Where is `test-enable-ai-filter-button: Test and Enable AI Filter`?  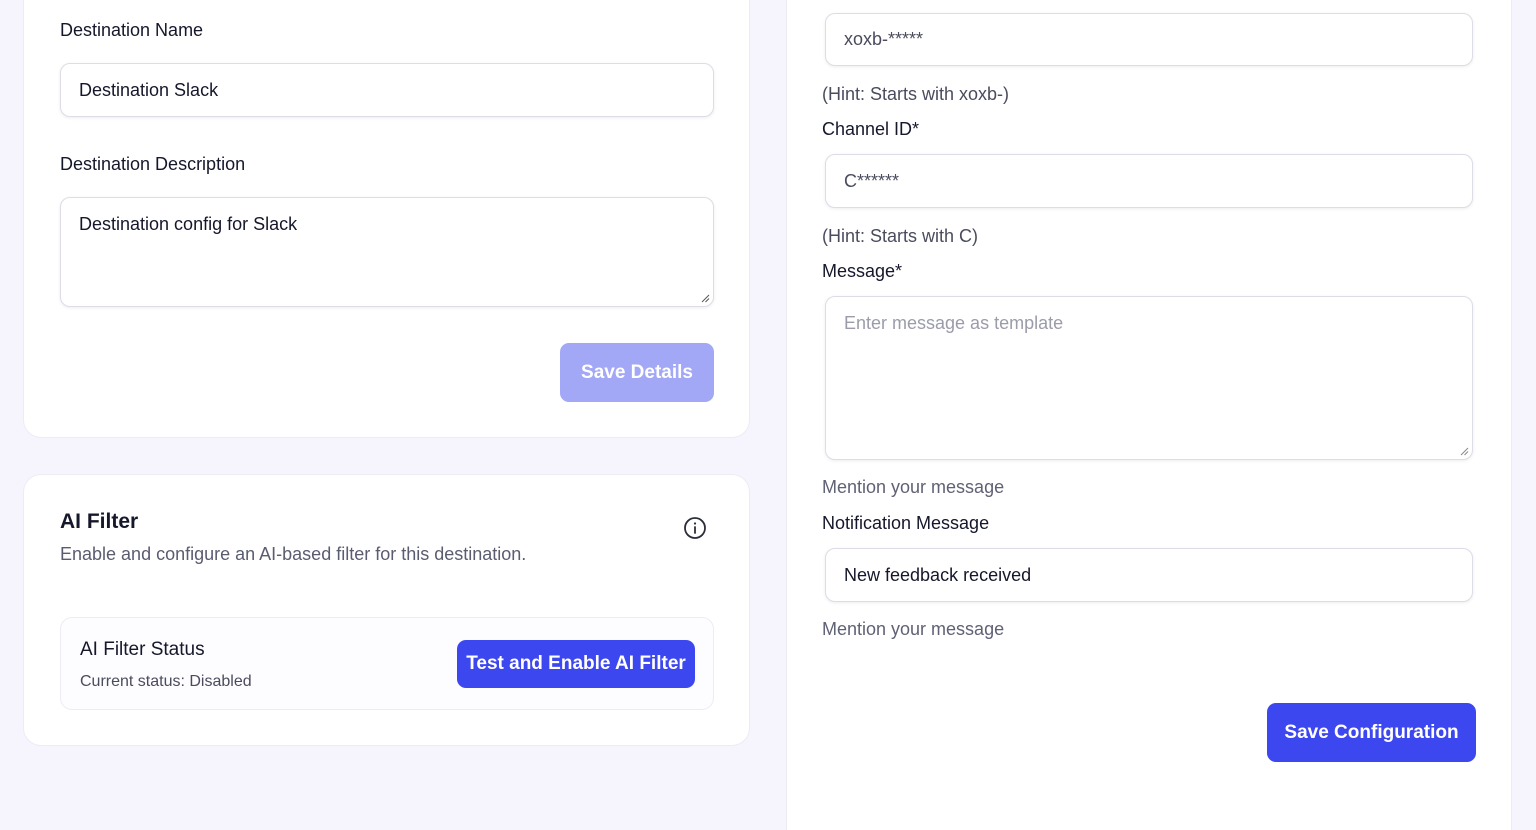 test-enable-ai-filter-button: Test and Enable AI Filter is located at coordinates (576, 664).